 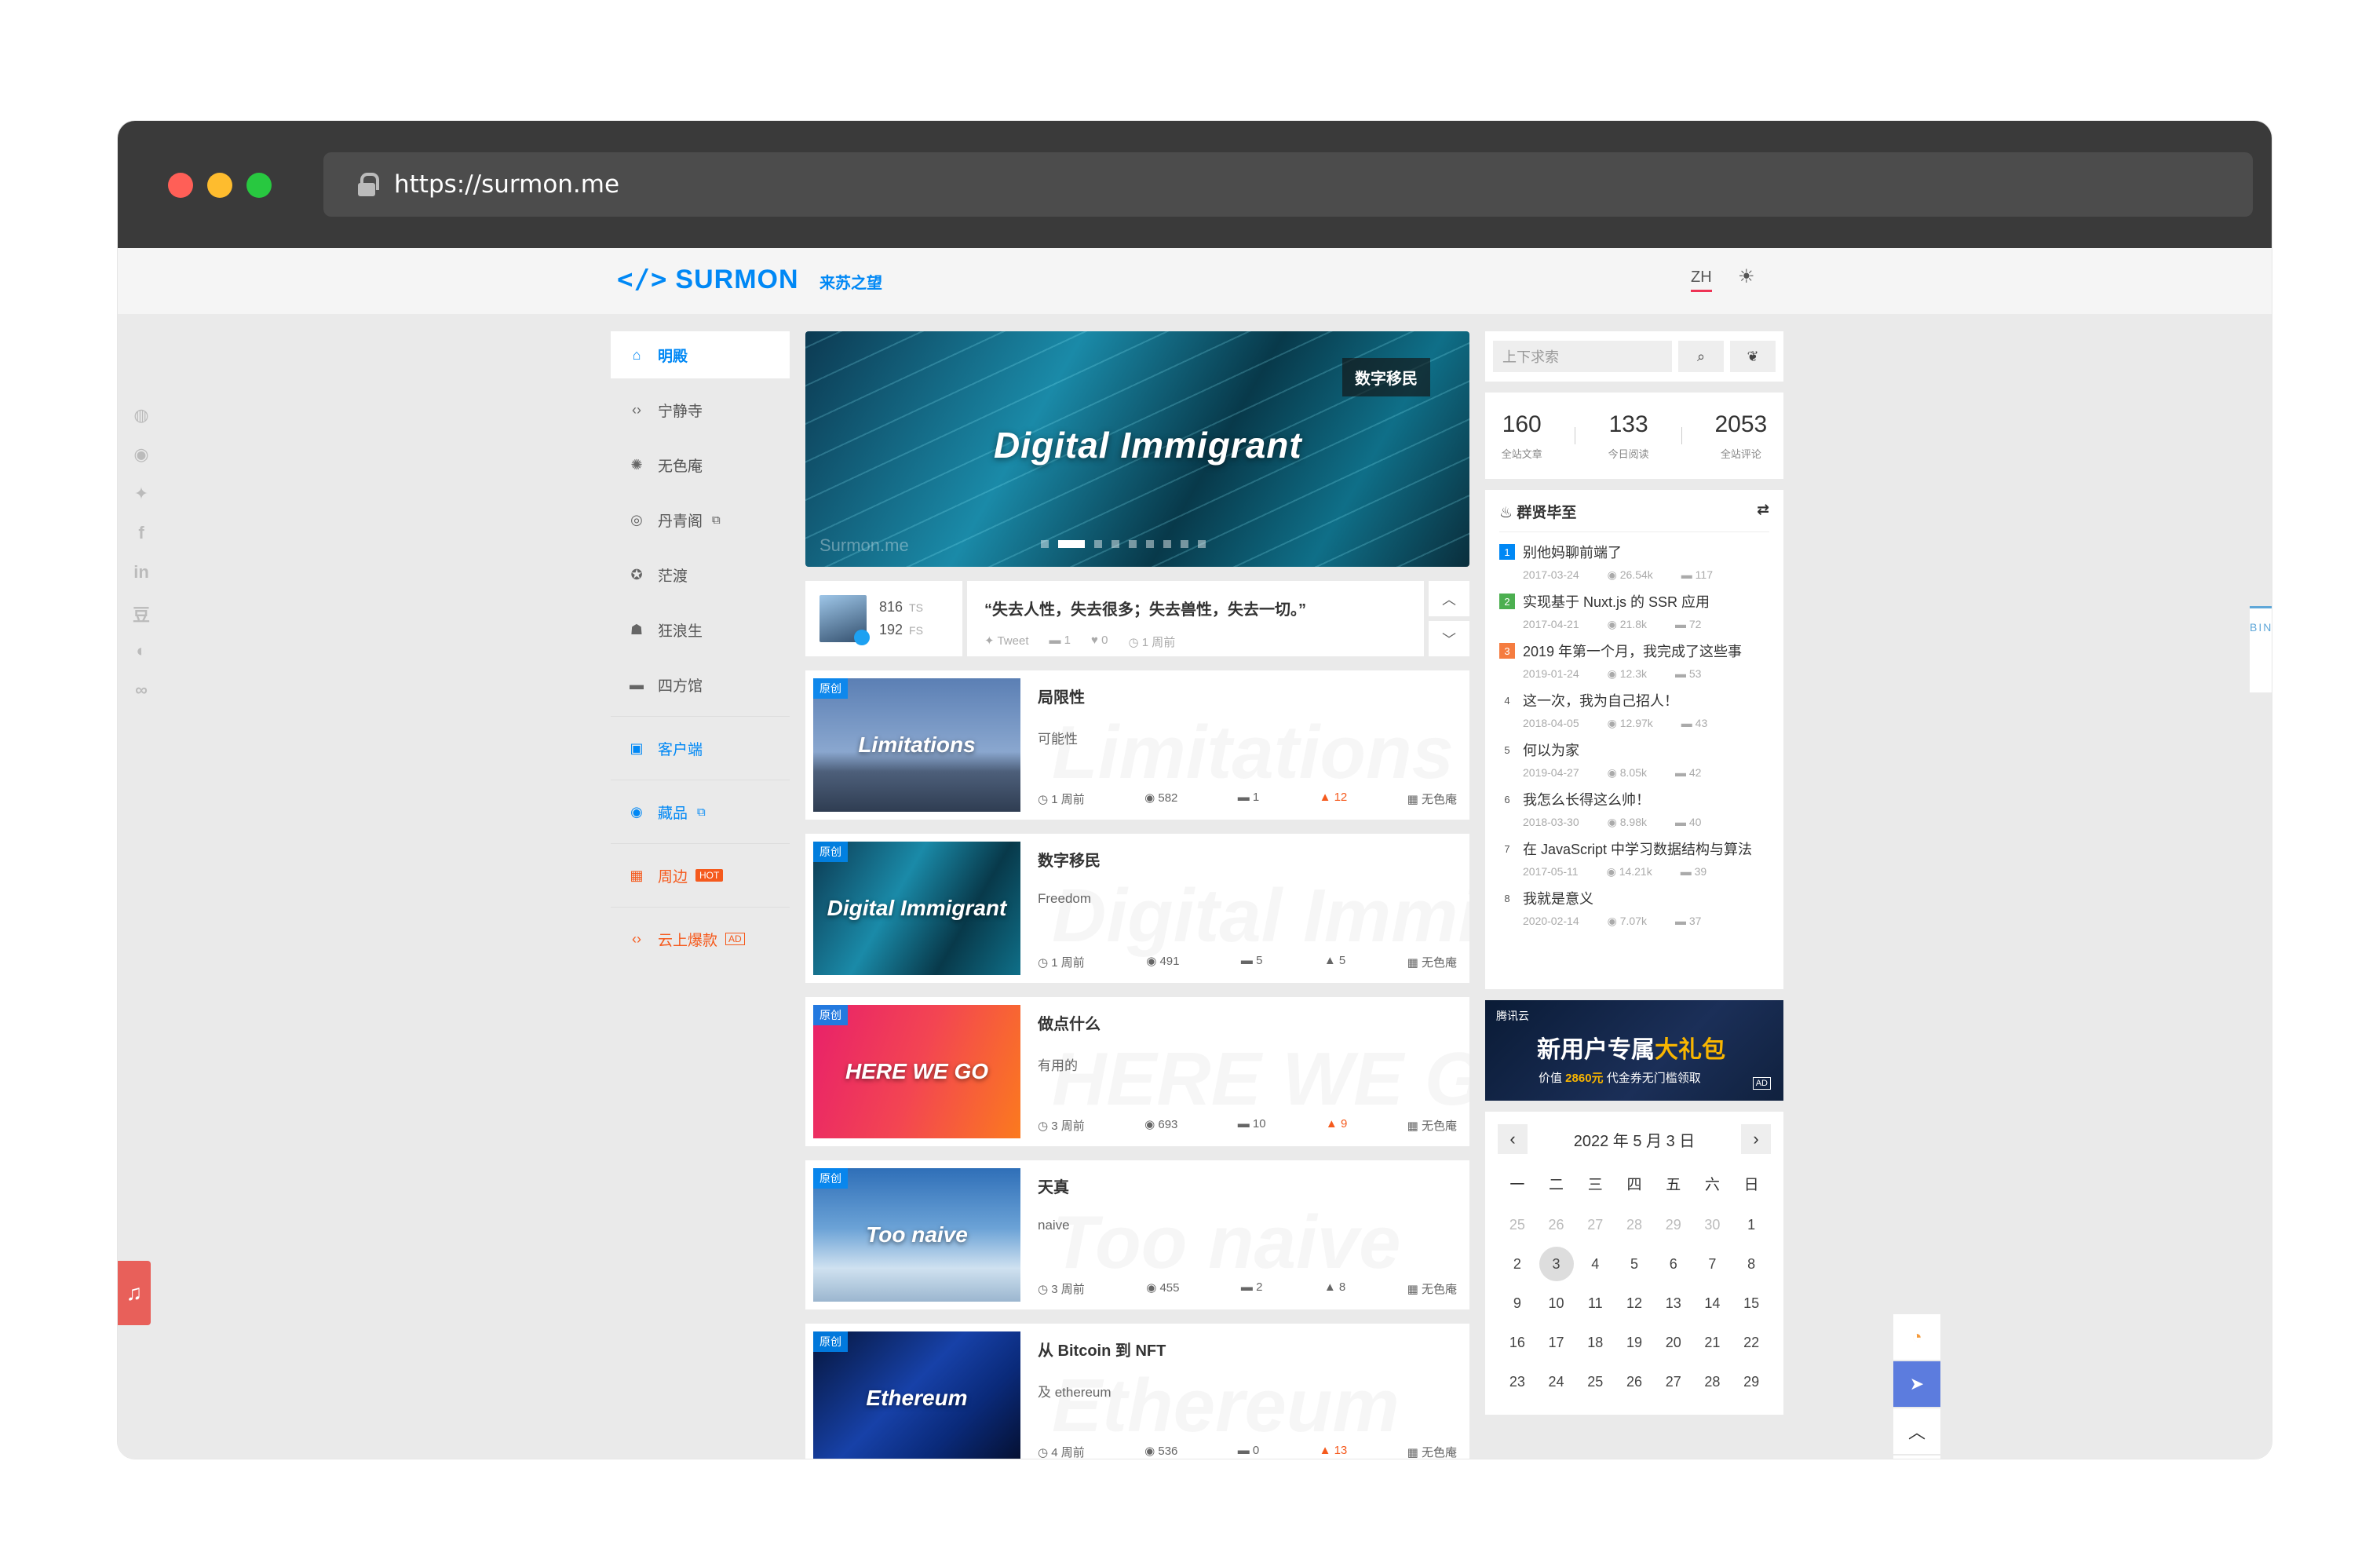 What do you see at coordinates (1673, 1342) in the screenshot?
I see `calendar-day: 20` at bounding box center [1673, 1342].